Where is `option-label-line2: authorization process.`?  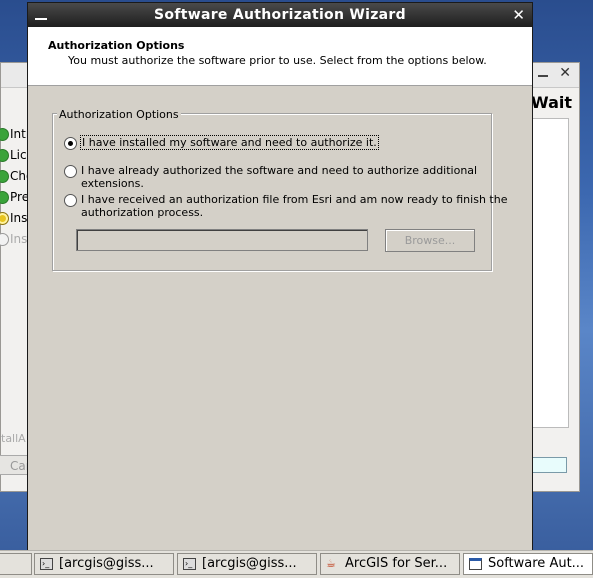
option-label-line2: authorization process. is located at coordinates (142, 212).